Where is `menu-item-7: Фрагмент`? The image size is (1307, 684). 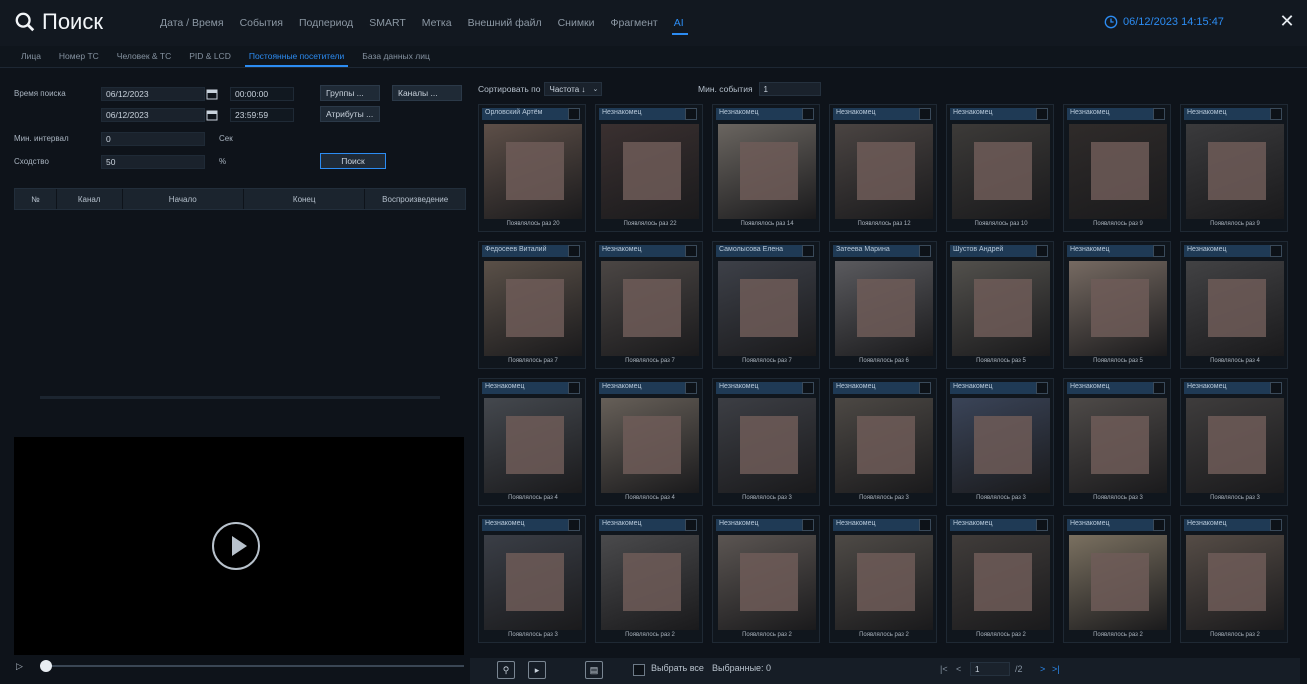
menu-item-7: Фрагмент is located at coordinates (634, 23).